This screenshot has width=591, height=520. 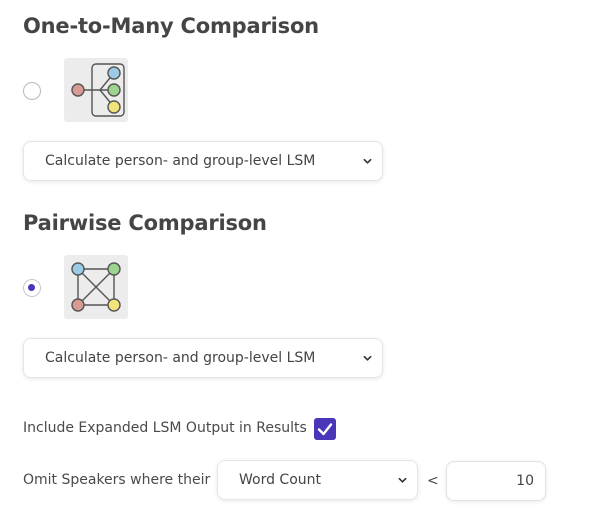 I want to click on one-to-many-lsm-select: Calculate person- and group-level LSM, so click(x=203, y=161).